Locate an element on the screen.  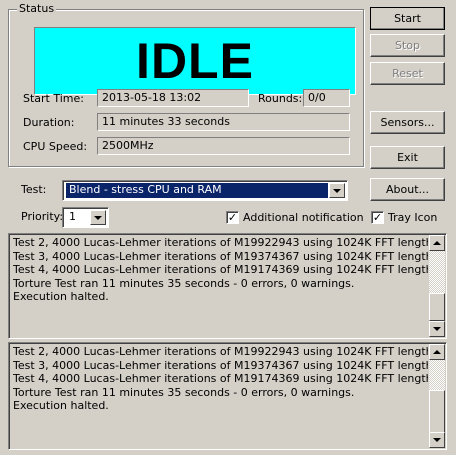
additional-notification-checkbox: ✓ is located at coordinates (232, 217).